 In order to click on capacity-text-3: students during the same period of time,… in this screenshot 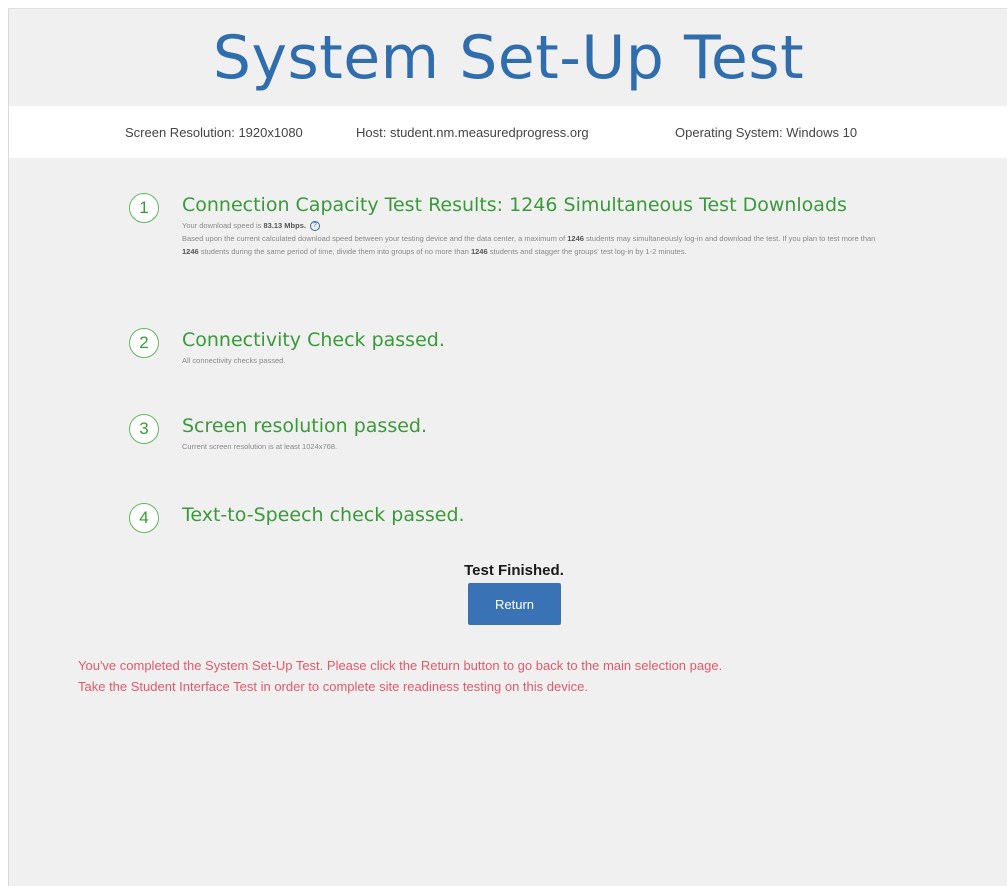, I will do `click(334, 251)`.